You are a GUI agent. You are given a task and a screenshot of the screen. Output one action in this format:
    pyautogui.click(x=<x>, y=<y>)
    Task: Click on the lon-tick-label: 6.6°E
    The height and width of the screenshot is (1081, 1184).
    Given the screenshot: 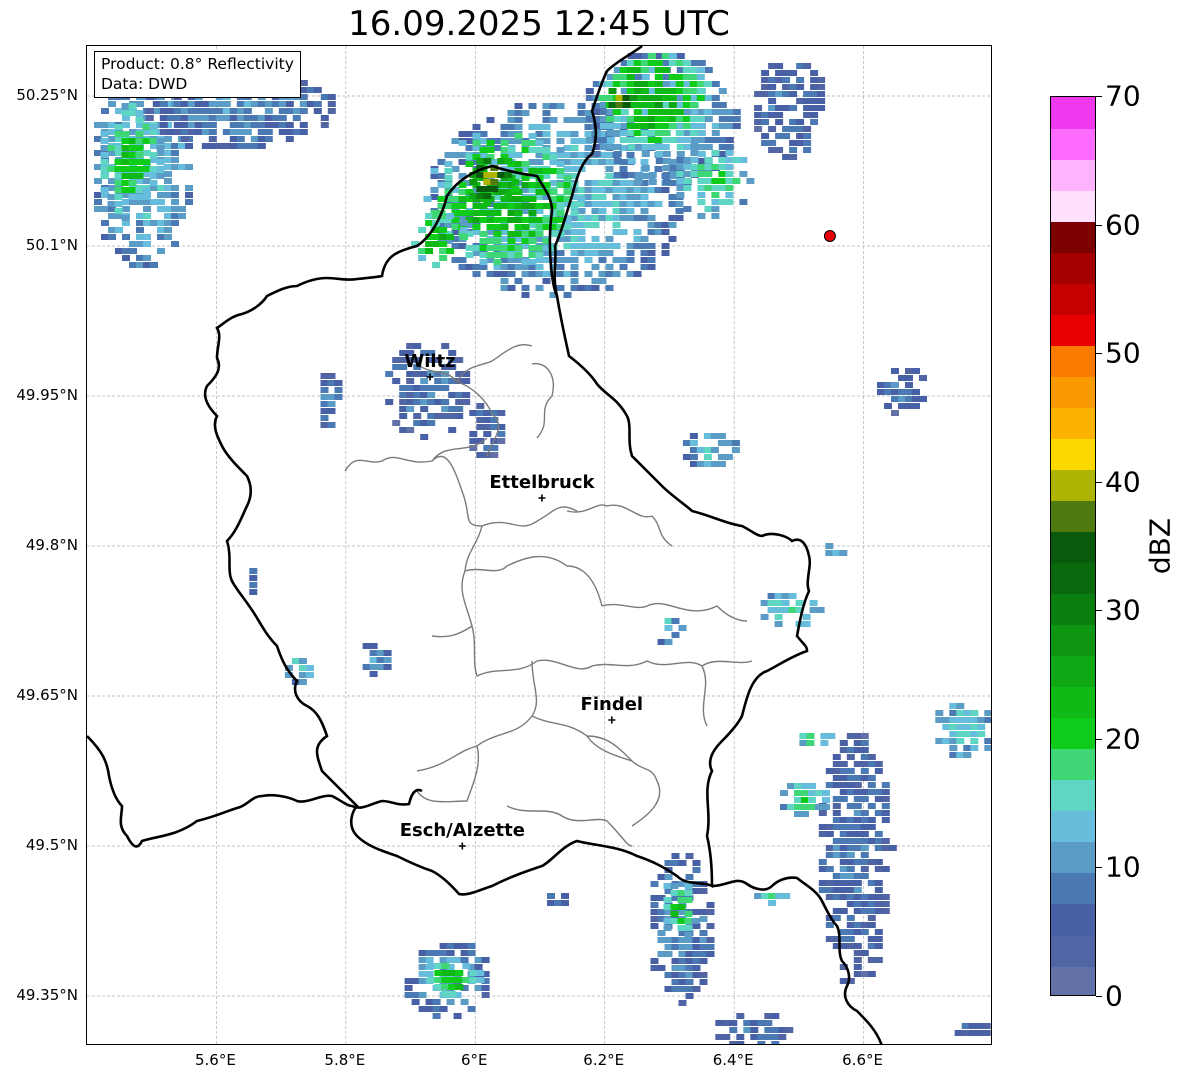 What is the action you would take?
    pyautogui.click(x=862, y=1060)
    